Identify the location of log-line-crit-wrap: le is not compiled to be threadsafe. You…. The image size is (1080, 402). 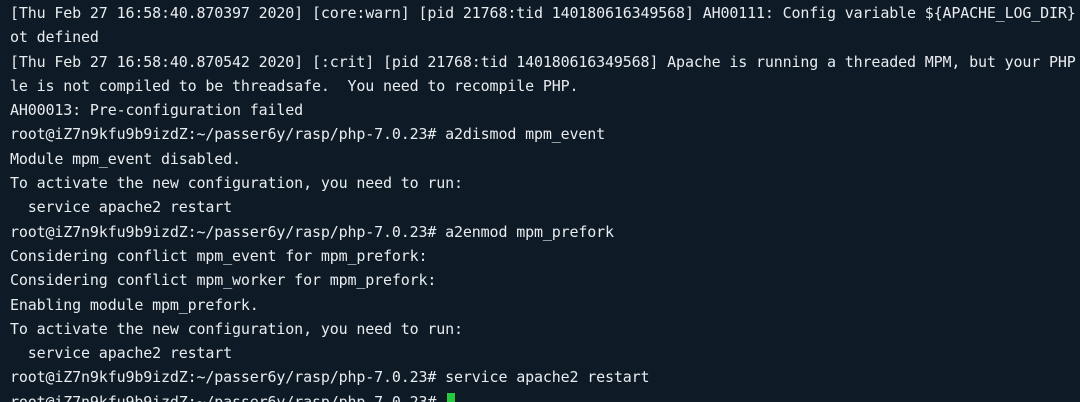
(294, 85).